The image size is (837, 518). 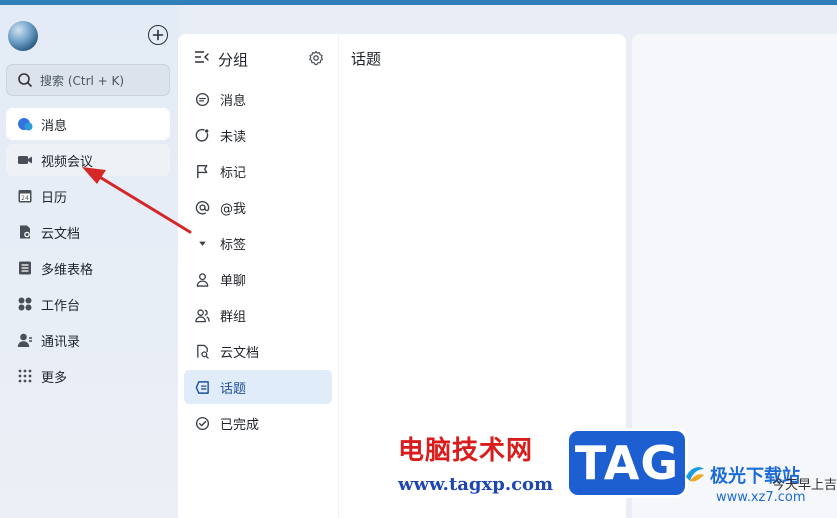 What do you see at coordinates (258, 99) in the screenshot?
I see `group-item-messages: 消息` at bounding box center [258, 99].